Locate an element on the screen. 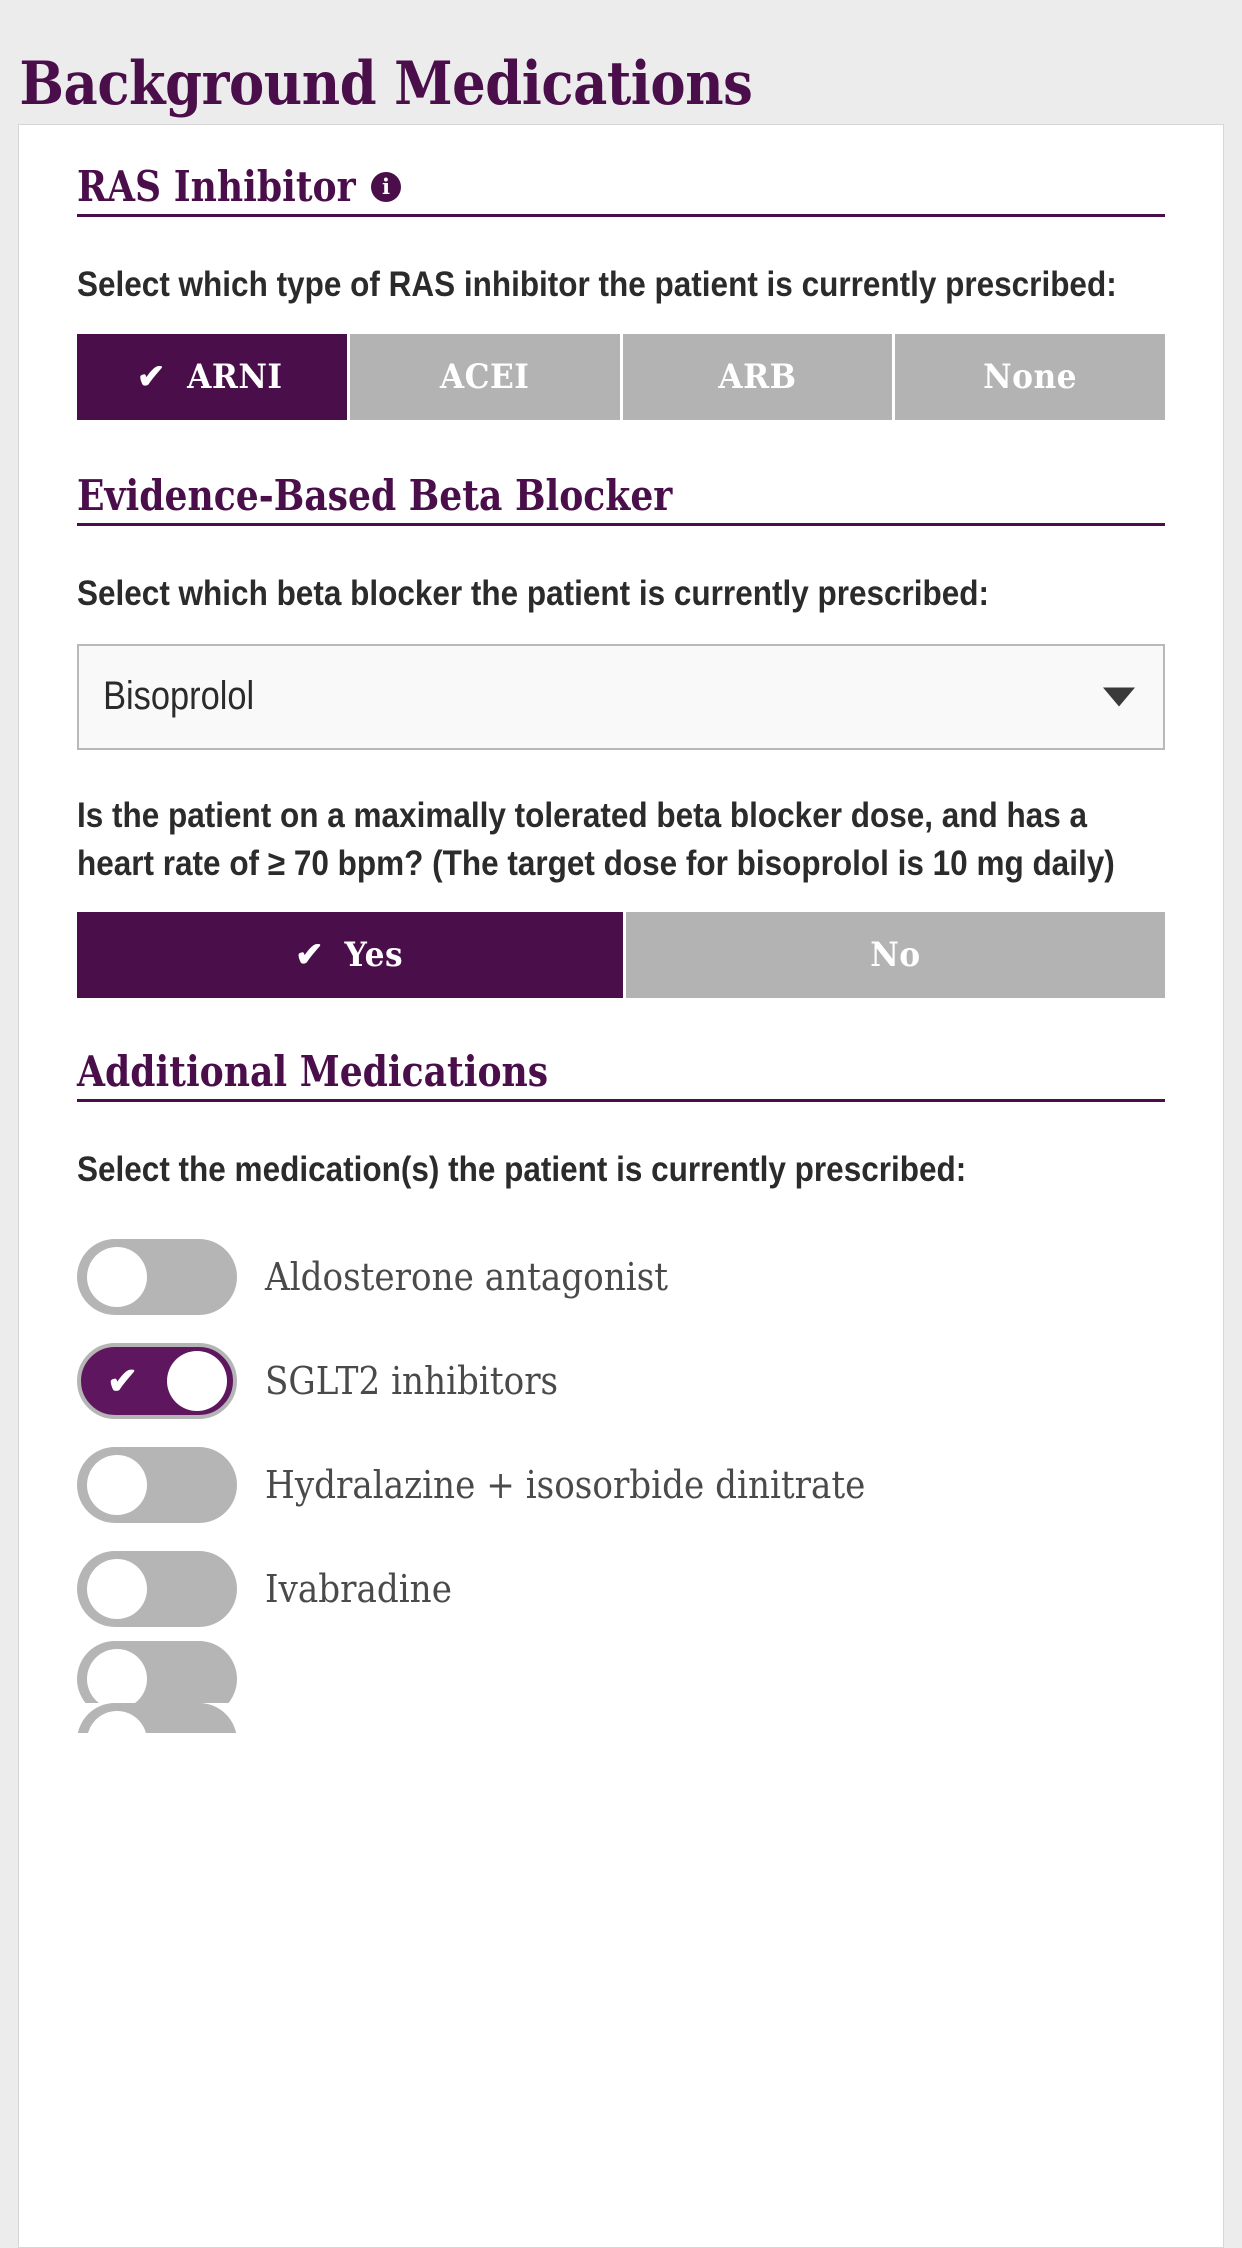  ras-option-acei: ACEI is located at coordinates (484, 376).